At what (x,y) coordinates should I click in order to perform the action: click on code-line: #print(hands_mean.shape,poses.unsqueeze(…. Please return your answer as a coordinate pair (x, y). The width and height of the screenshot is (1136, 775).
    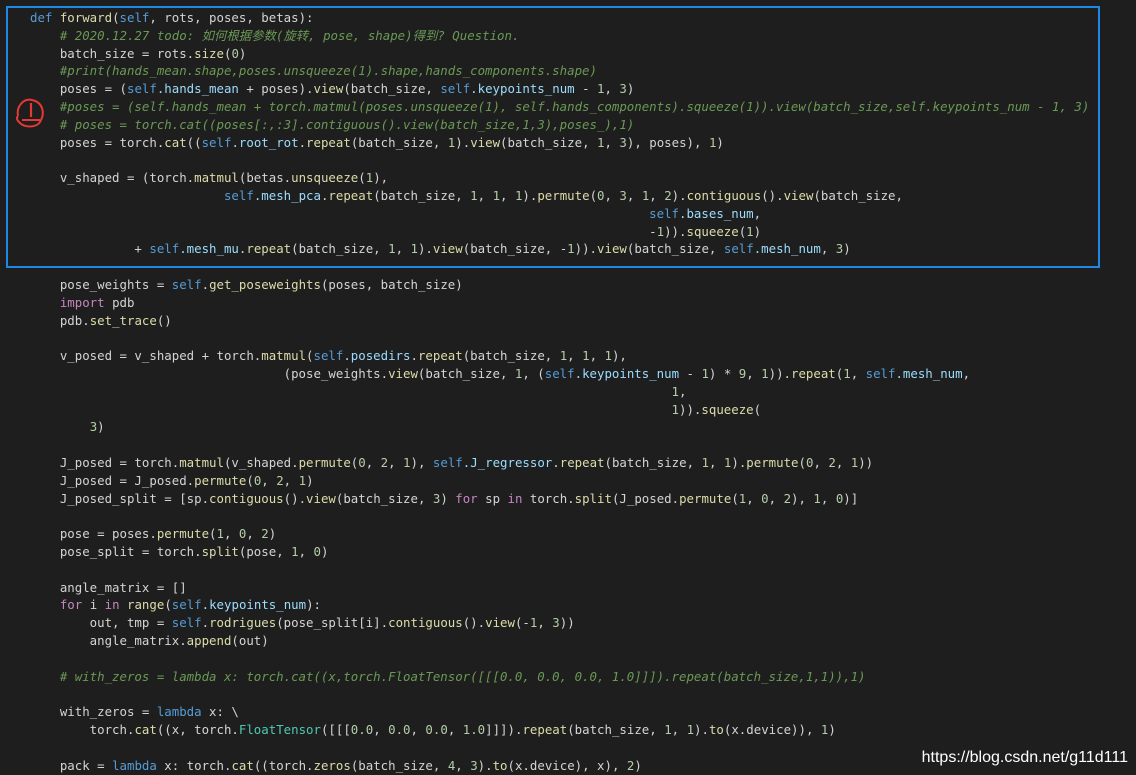
    Looking at the image, I should click on (313, 71).